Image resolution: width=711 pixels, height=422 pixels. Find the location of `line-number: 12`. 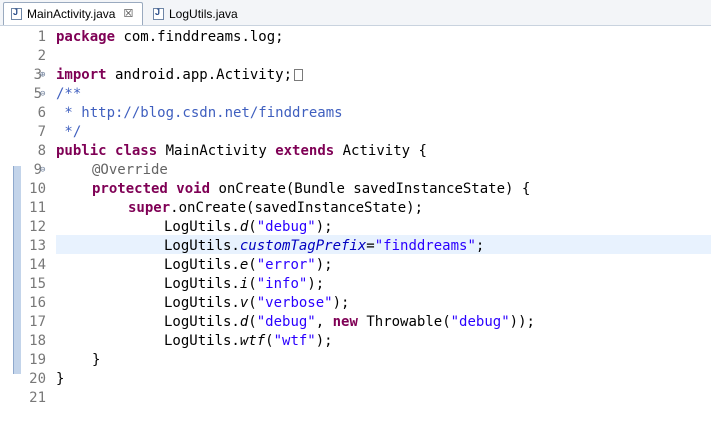

line-number: 12 is located at coordinates (37, 227).